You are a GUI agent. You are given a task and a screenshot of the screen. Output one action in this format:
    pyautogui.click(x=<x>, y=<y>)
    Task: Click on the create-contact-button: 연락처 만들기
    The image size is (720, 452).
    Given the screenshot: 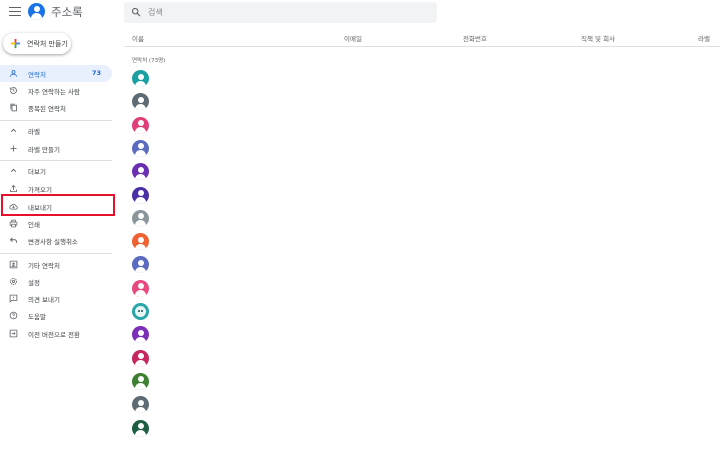 What is the action you would take?
    pyautogui.click(x=37, y=43)
    